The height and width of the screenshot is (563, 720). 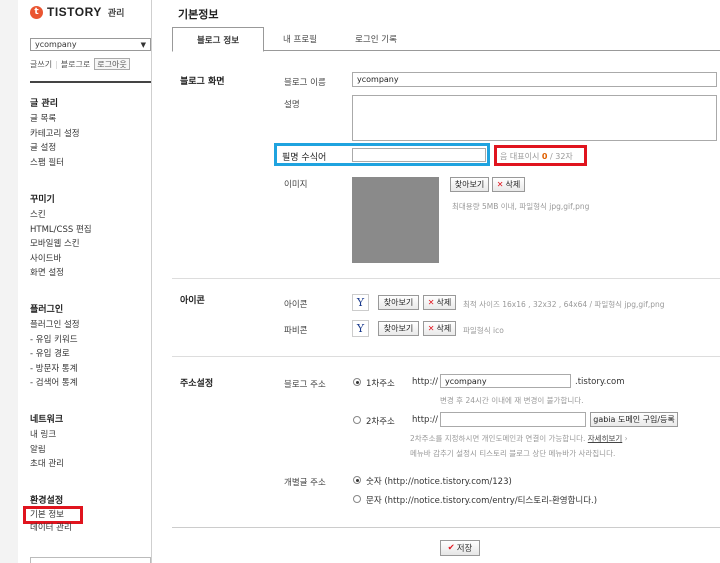 I want to click on secondary-address-input, so click(x=513, y=419).